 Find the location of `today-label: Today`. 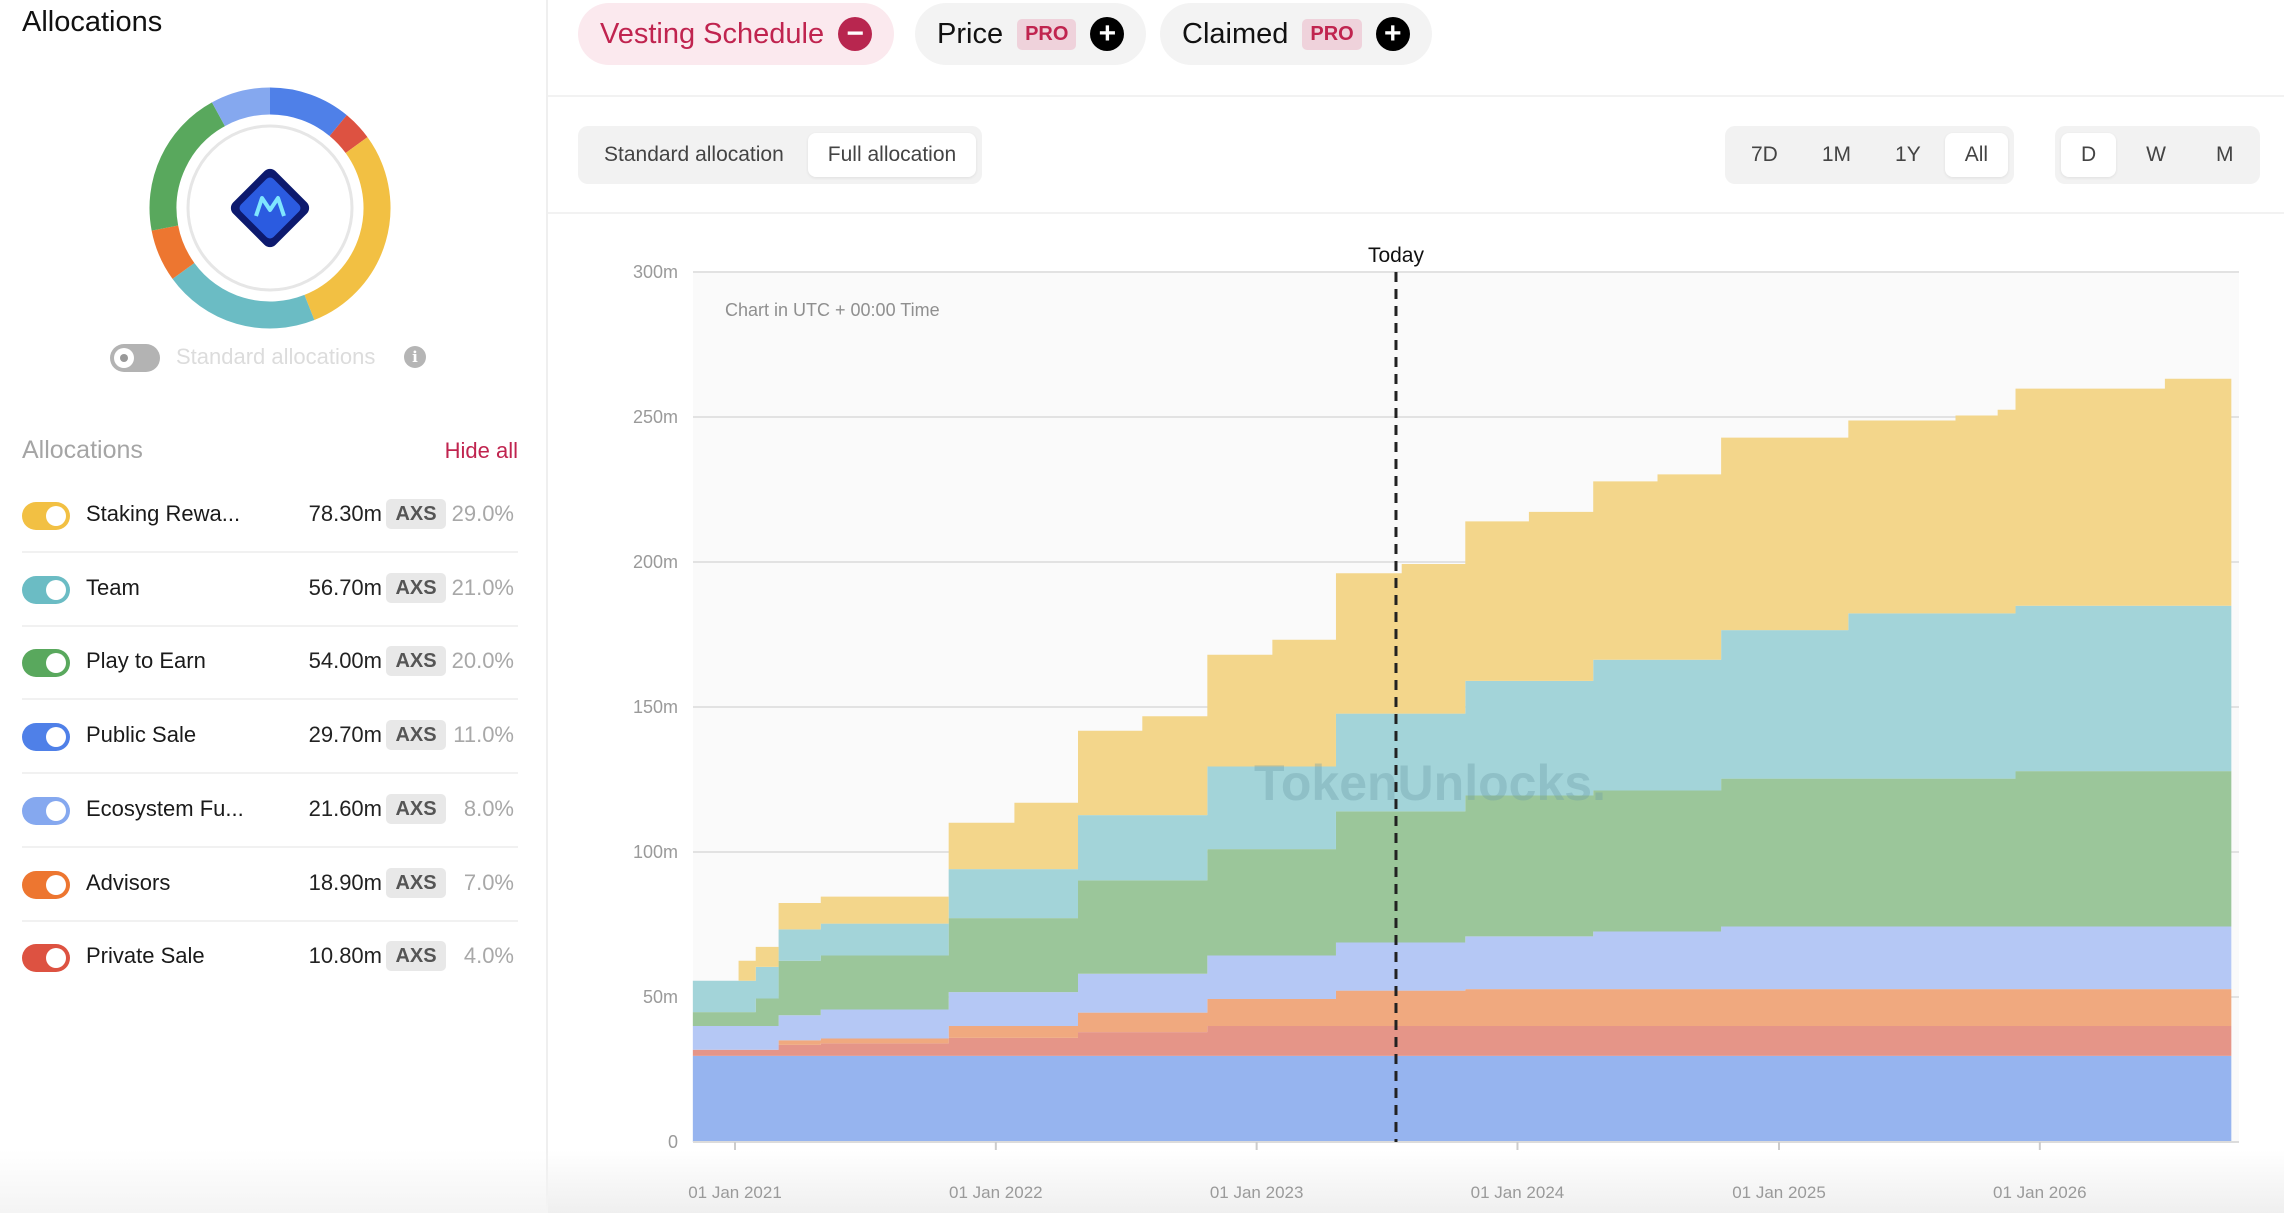

today-label: Today is located at coordinates (1396, 255).